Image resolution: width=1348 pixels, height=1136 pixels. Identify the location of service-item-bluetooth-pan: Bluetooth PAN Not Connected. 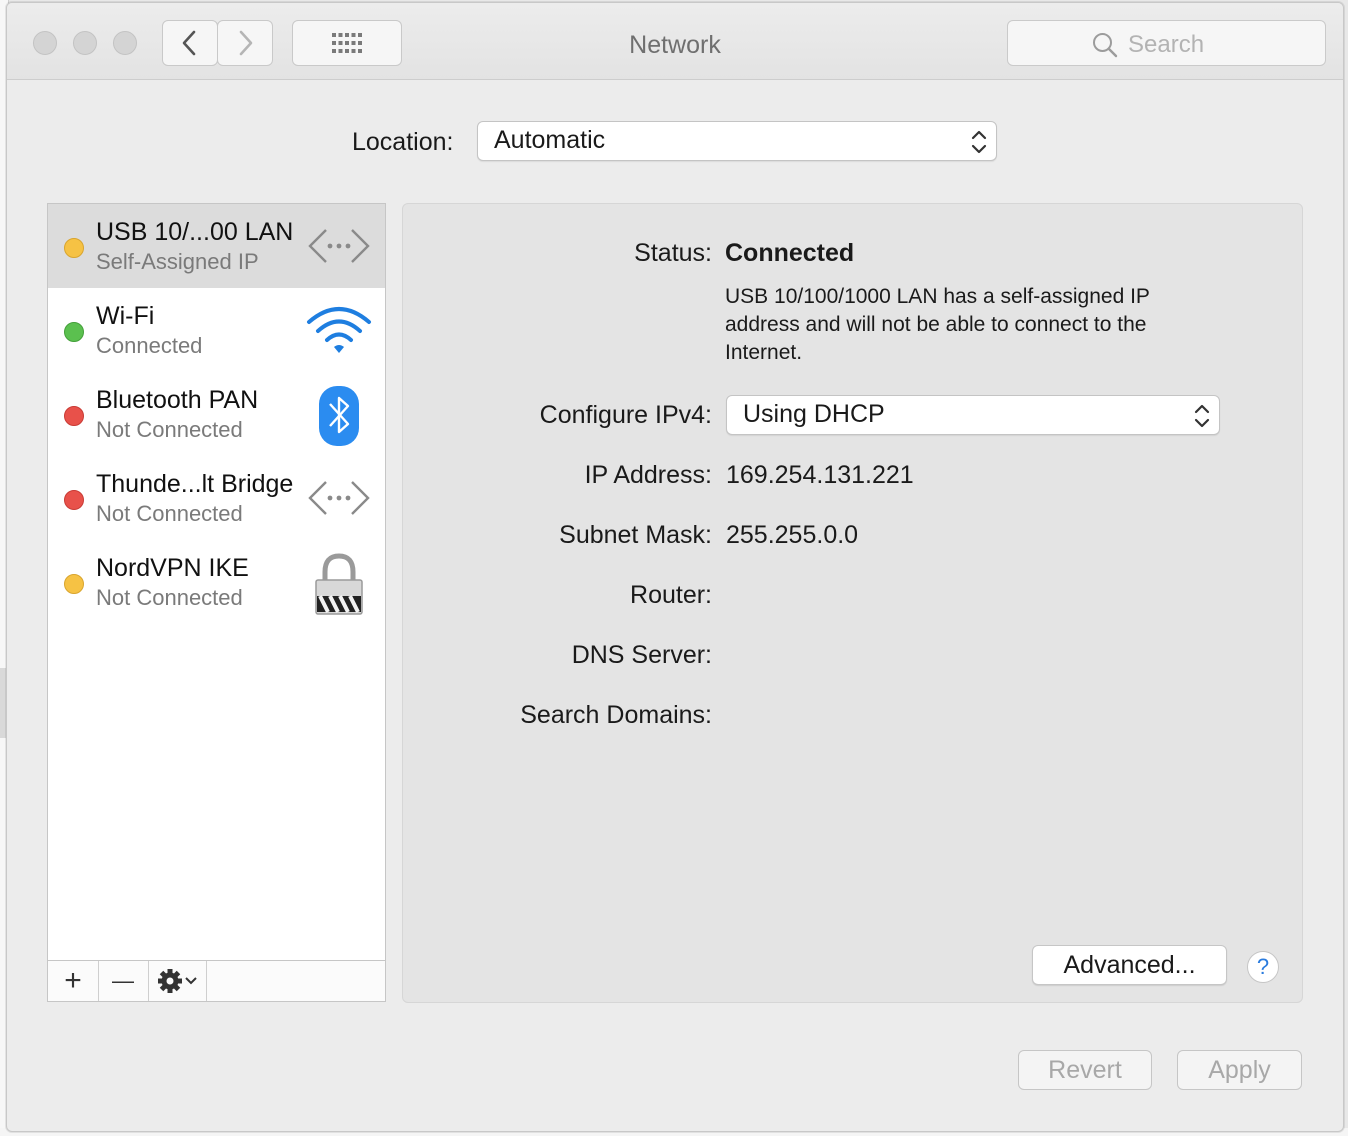
(216, 414).